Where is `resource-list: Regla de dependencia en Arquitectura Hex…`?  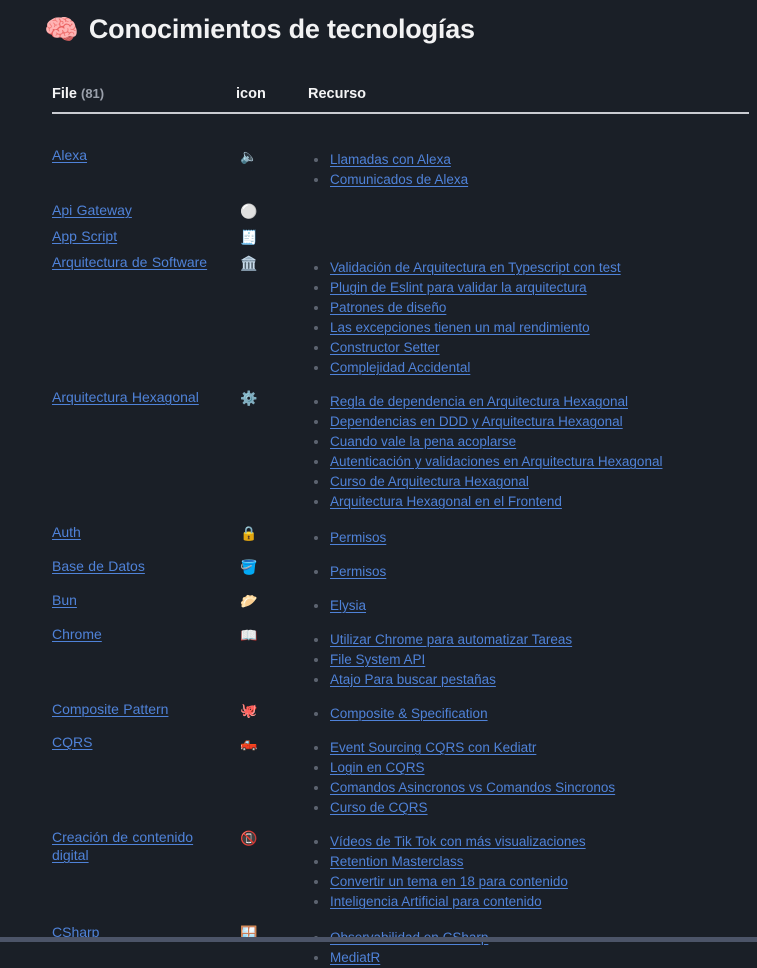
resource-list: Regla de dependencia en Arquitectura Hex… is located at coordinates (528, 452).